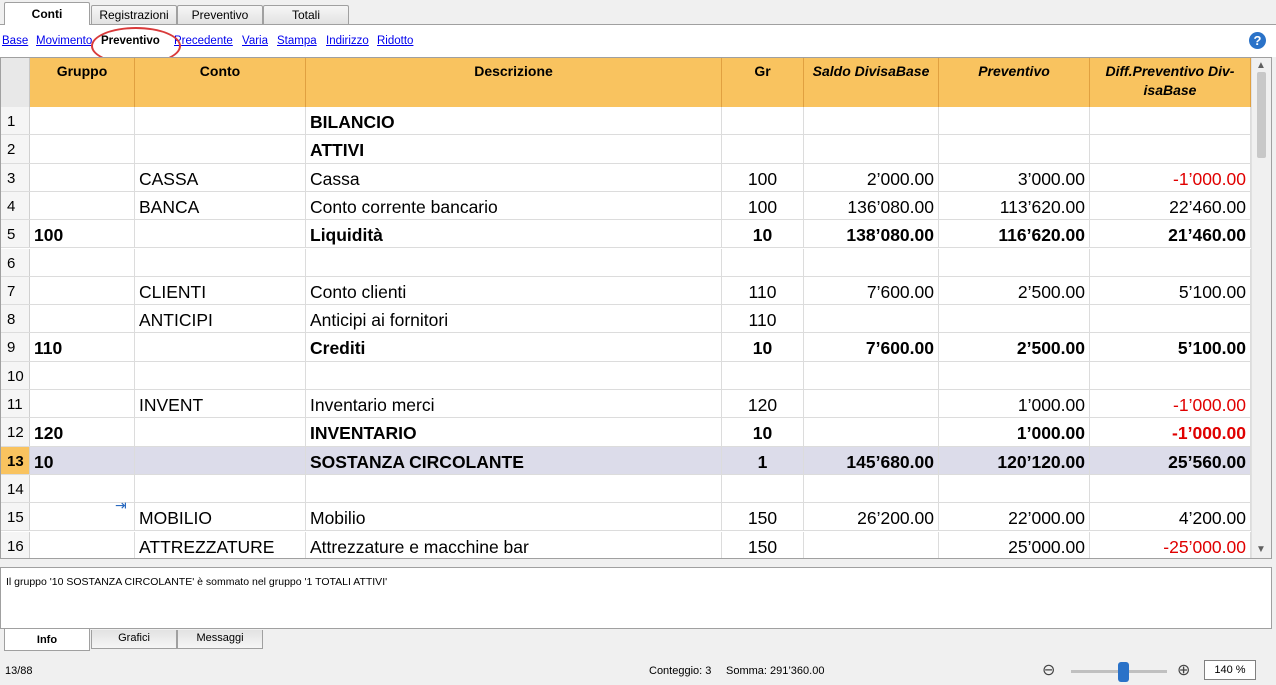  Describe the element at coordinates (15, 319) in the screenshot. I see `row-number: 8` at that location.